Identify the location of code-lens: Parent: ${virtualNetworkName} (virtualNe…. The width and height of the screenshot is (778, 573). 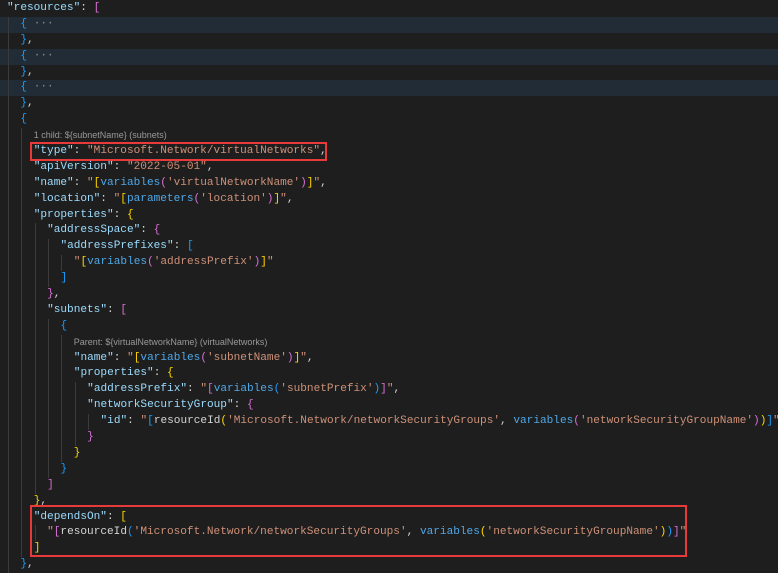
(389, 342).